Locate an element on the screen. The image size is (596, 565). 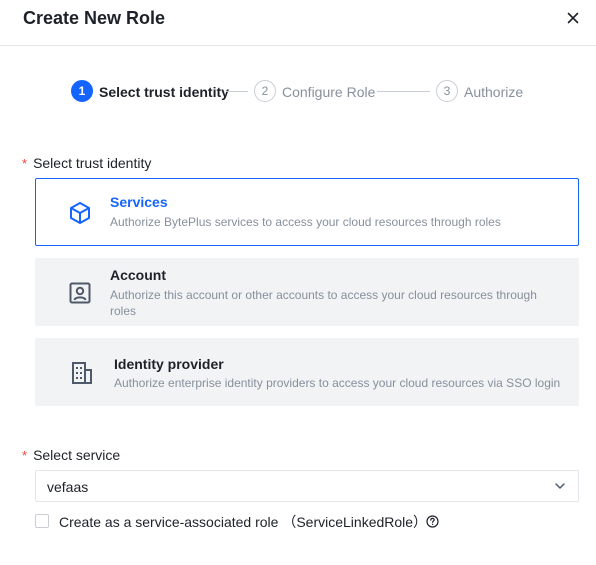
step-2-number: 2 is located at coordinates (265, 91).